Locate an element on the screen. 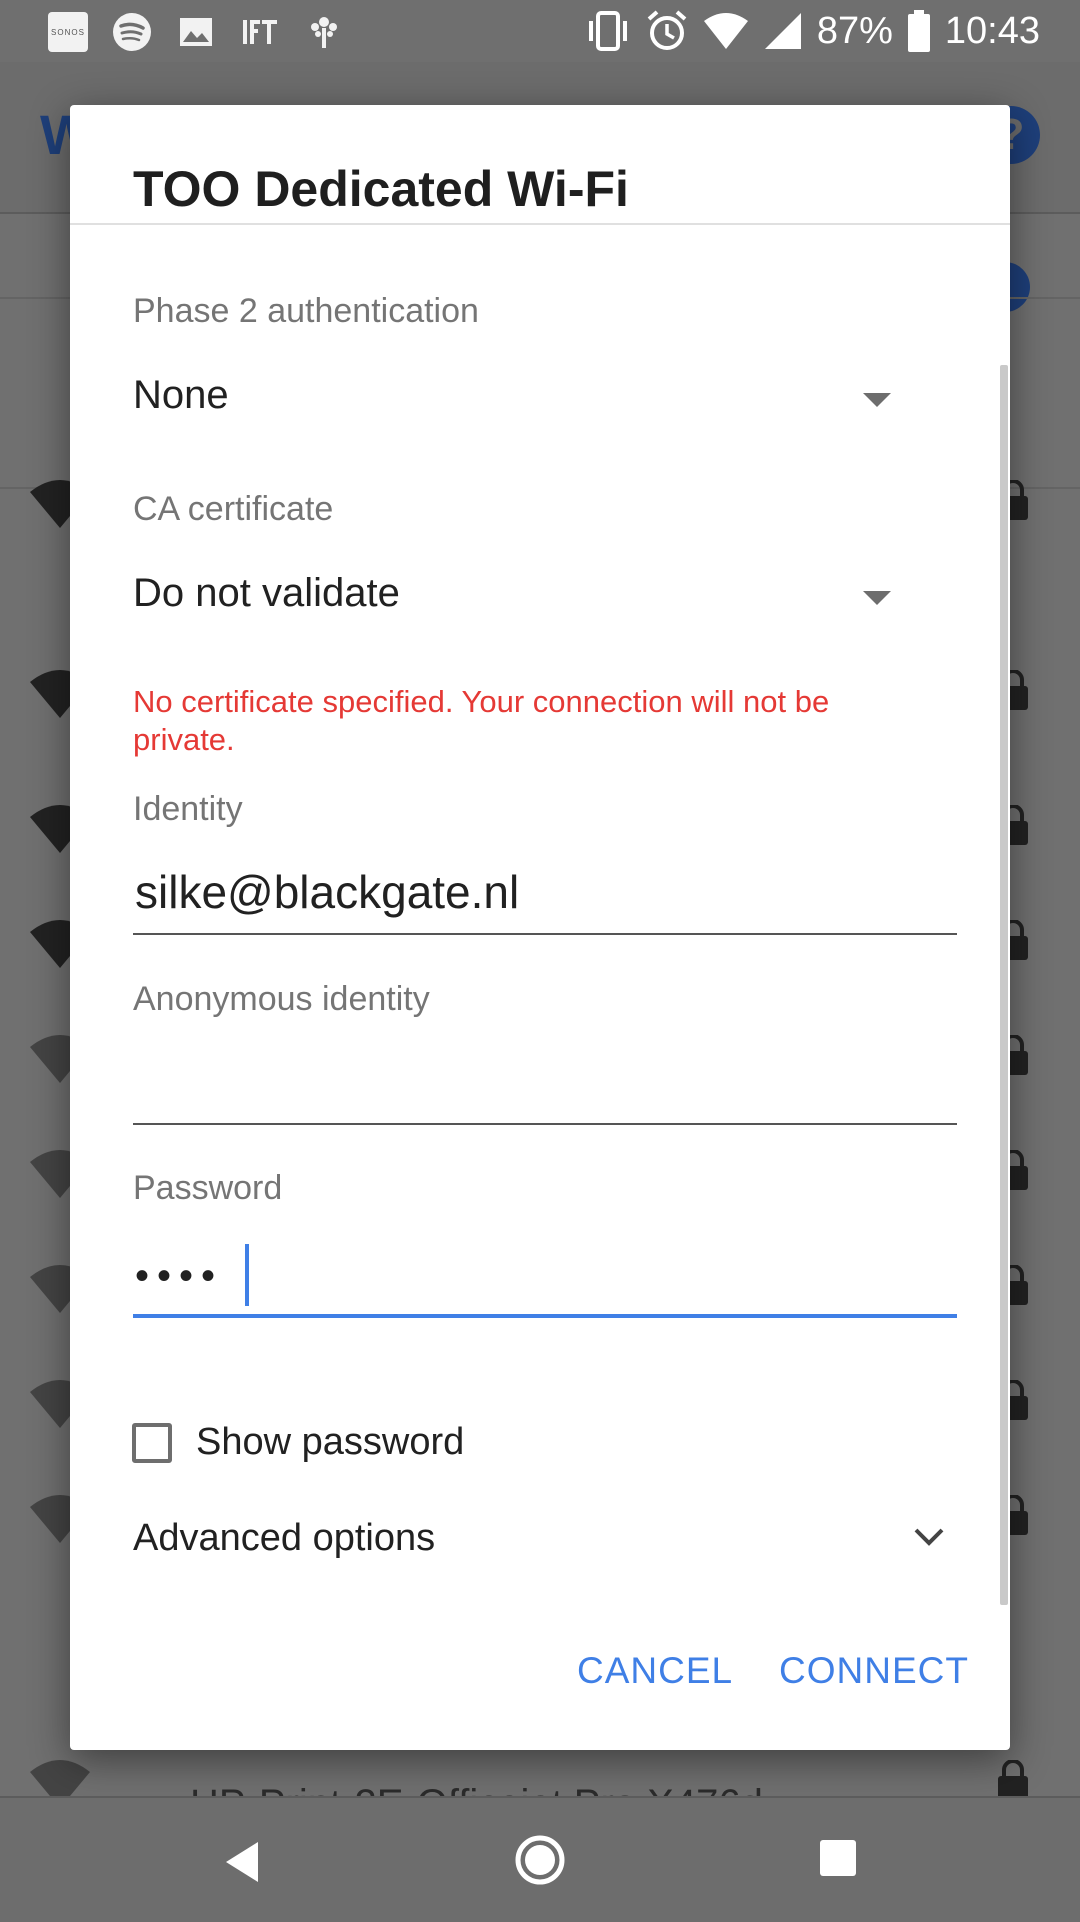 Image resolution: width=1080 pixels, height=1922 pixels. lock-icon is located at coordinates (1013, 1780).